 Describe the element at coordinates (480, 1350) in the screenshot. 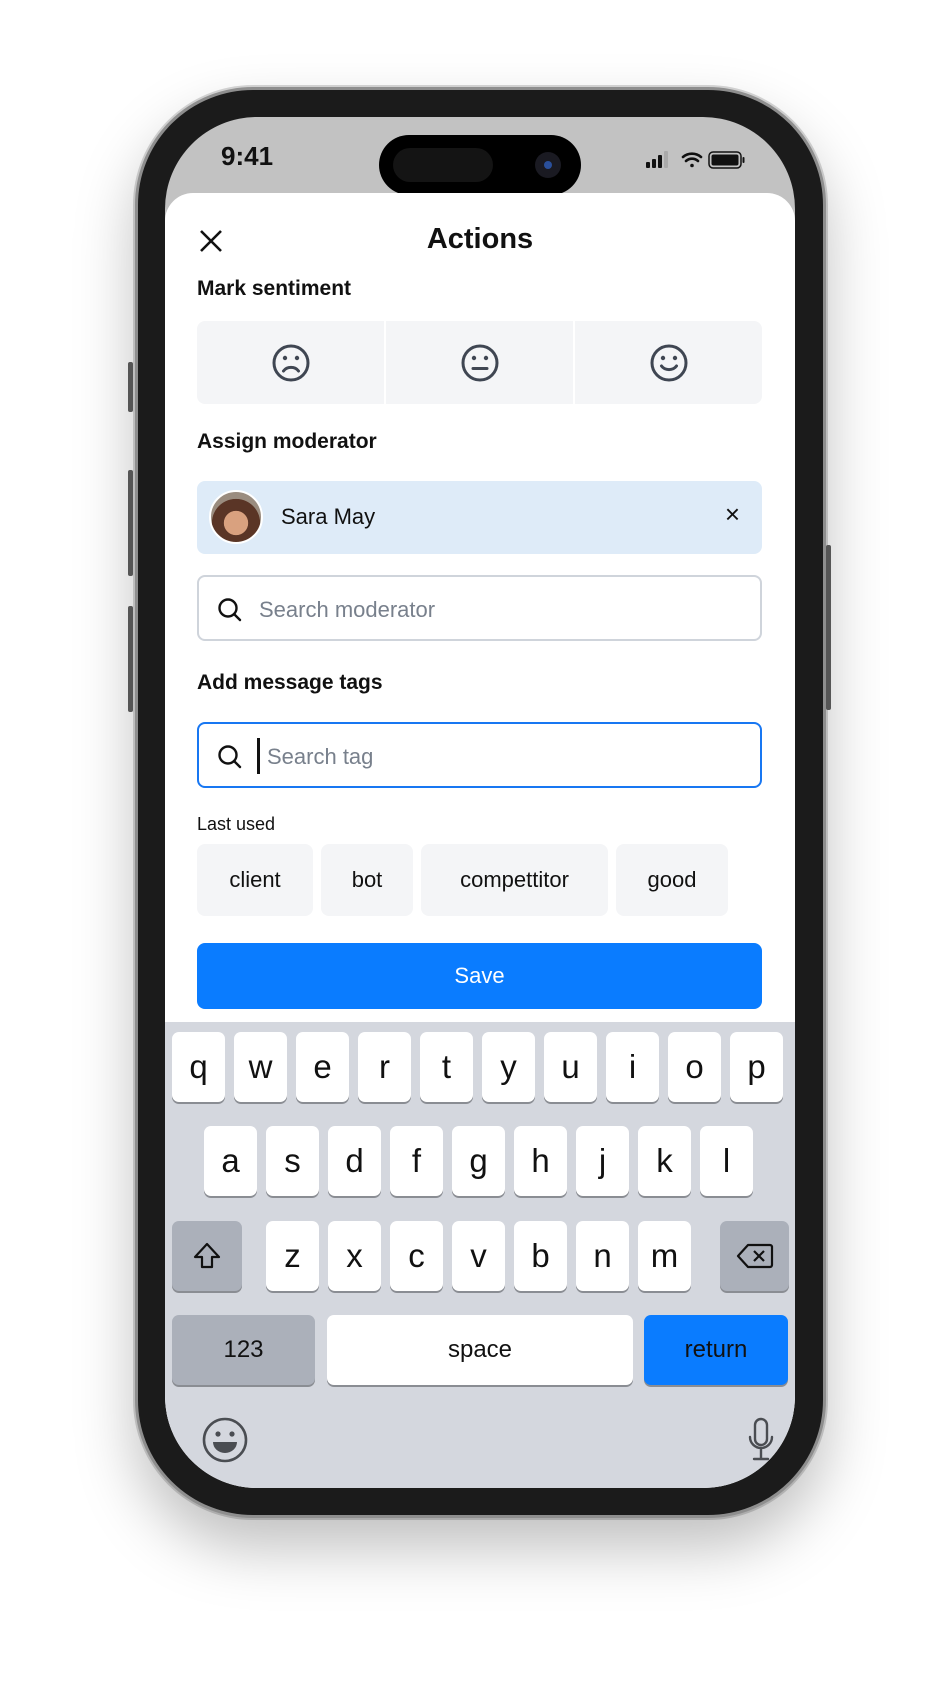

I see `space-key: space` at that location.